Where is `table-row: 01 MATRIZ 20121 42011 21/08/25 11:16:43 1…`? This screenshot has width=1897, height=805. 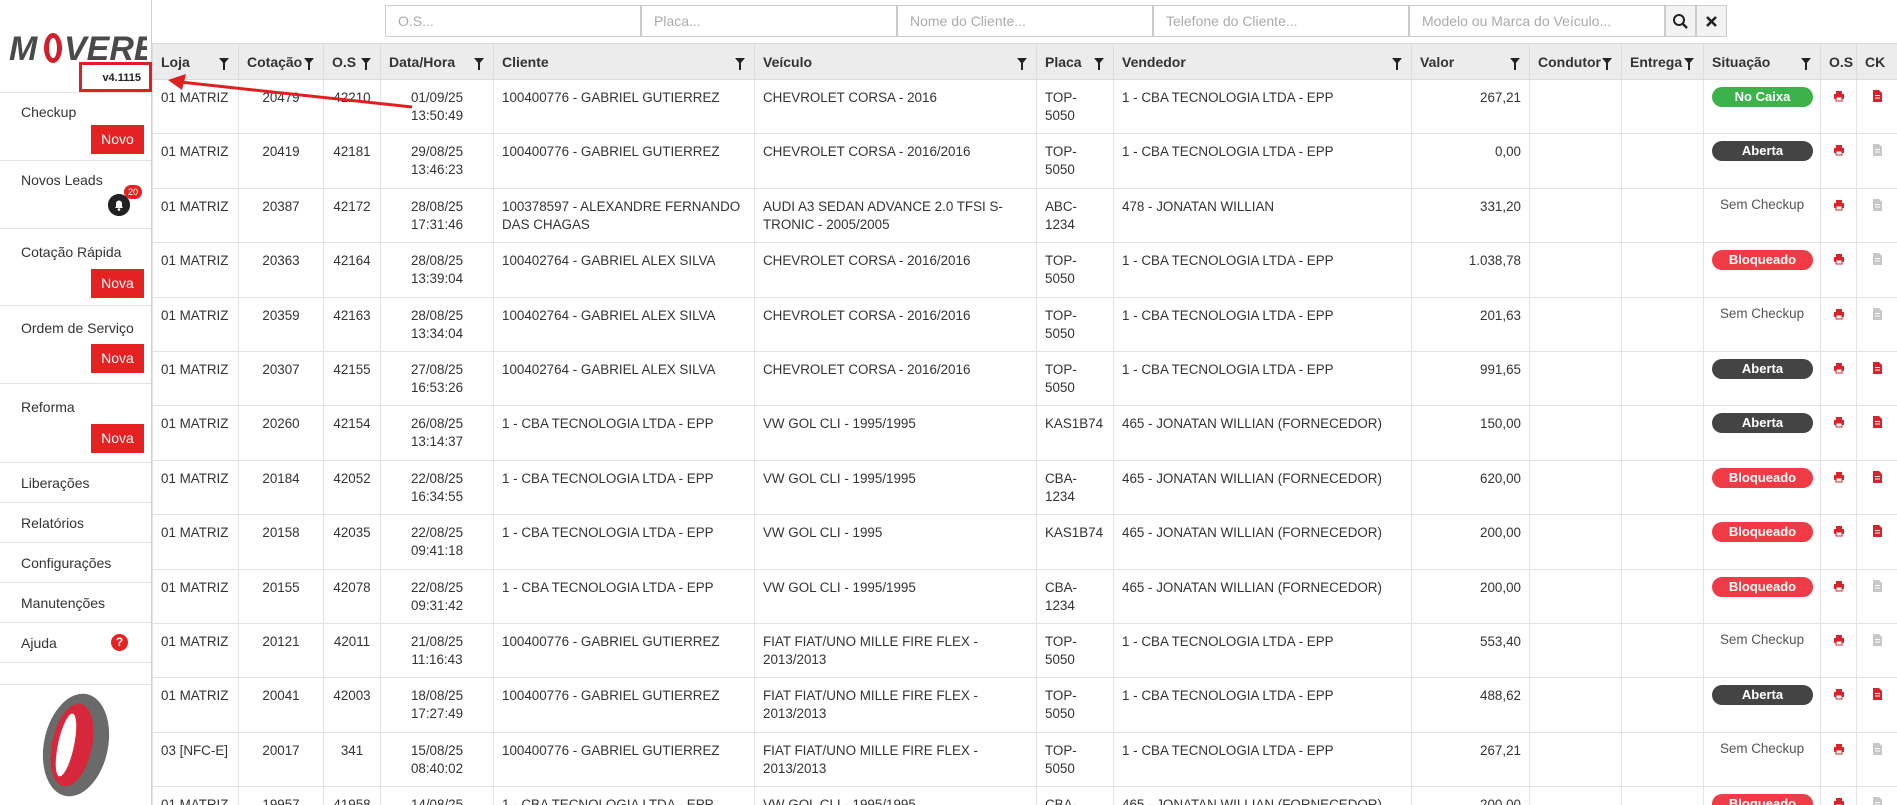
table-row: 01 MATRIZ 20121 42011 21/08/25 11:16:43 1… is located at coordinates (1024, 650).